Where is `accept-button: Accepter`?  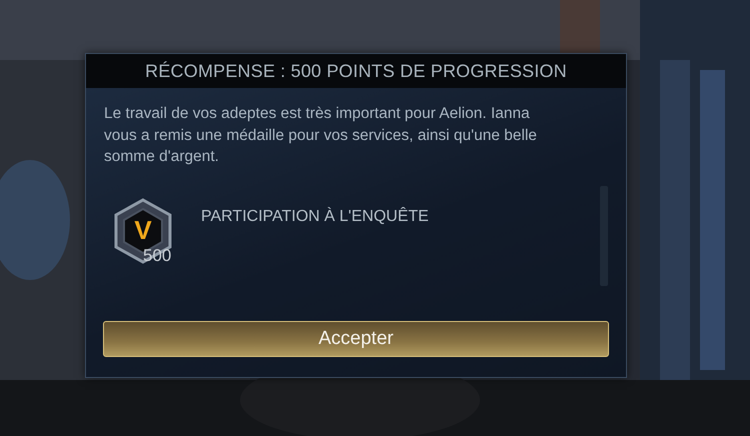
accept-button: Accepter is located at coordinates (356, 339).